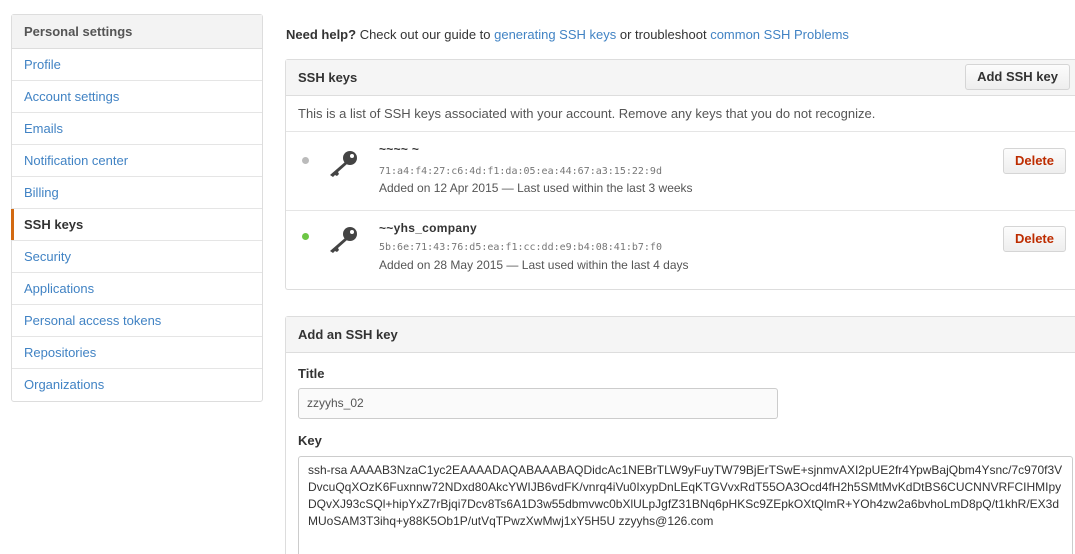 The image size is (1075, 554). Describe the element at coordinates (137, 353) in the screenshot. I see `sidebar-item-repositories: Repositories` at that location.